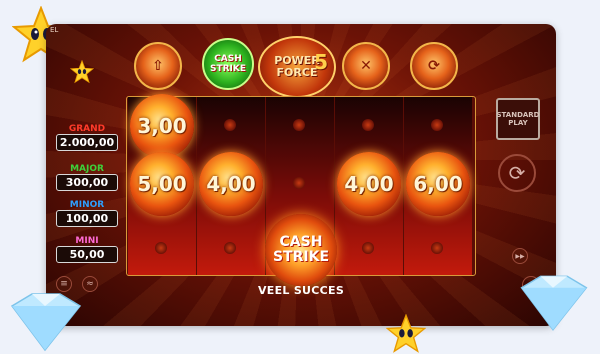 The height and width of the screenshot is (354, 600). What do you see at coordinates (228, 59) in the screenshot?
I see `cash-strike-label: CASH` at bounding box center [228, 59].